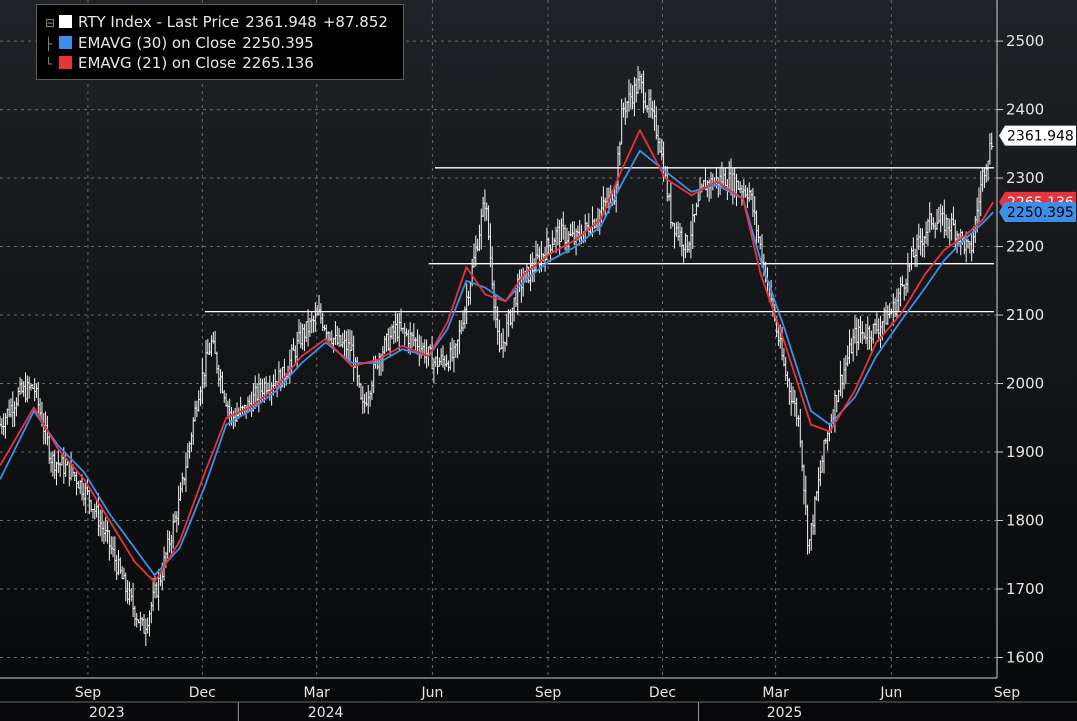  I want to click on y-tick-label: 2200, so click(1025, 247).